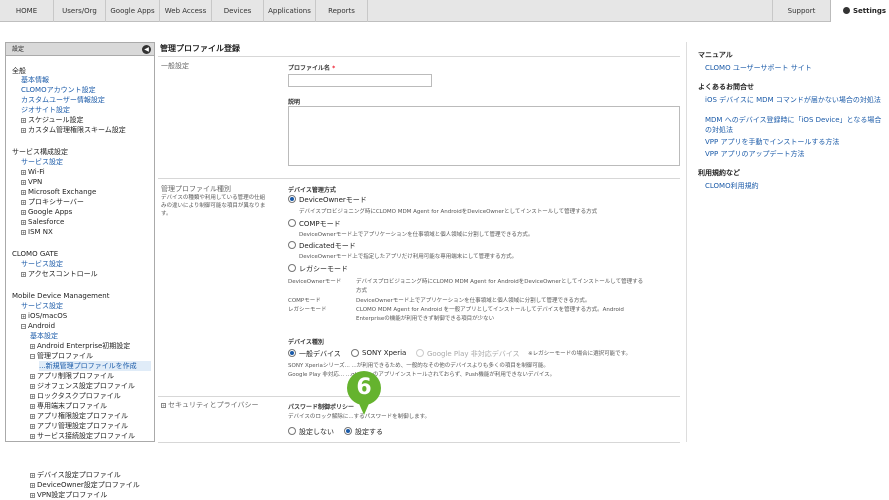 This screenshot has height=500, width=889. I want to click on sidebar-item-schedule: + スケジュール設定, so click(52, 120).